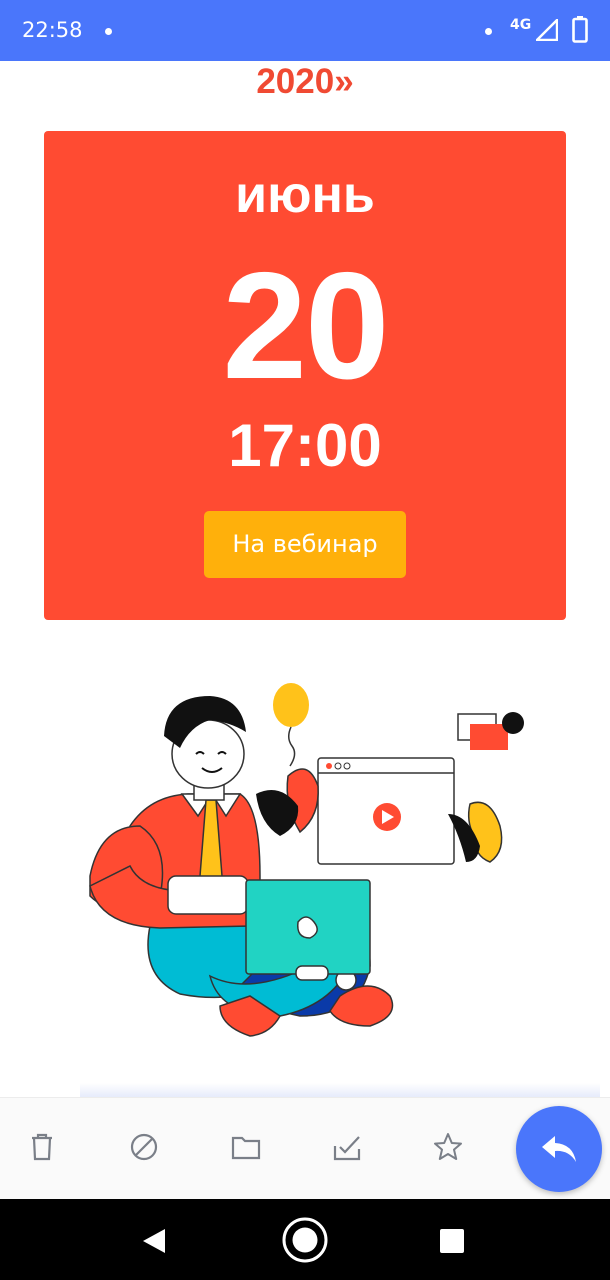 This screenshot has height=1280, width=610. I want to click on spam-icon, so click(144, 1147).